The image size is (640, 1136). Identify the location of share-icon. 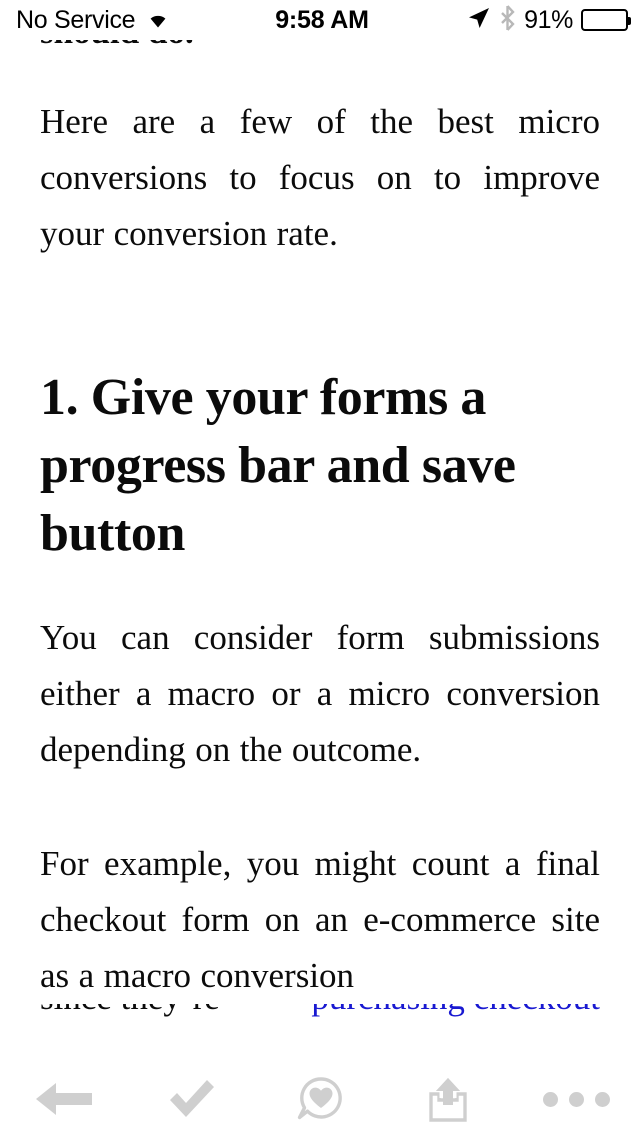
(448, 1099).